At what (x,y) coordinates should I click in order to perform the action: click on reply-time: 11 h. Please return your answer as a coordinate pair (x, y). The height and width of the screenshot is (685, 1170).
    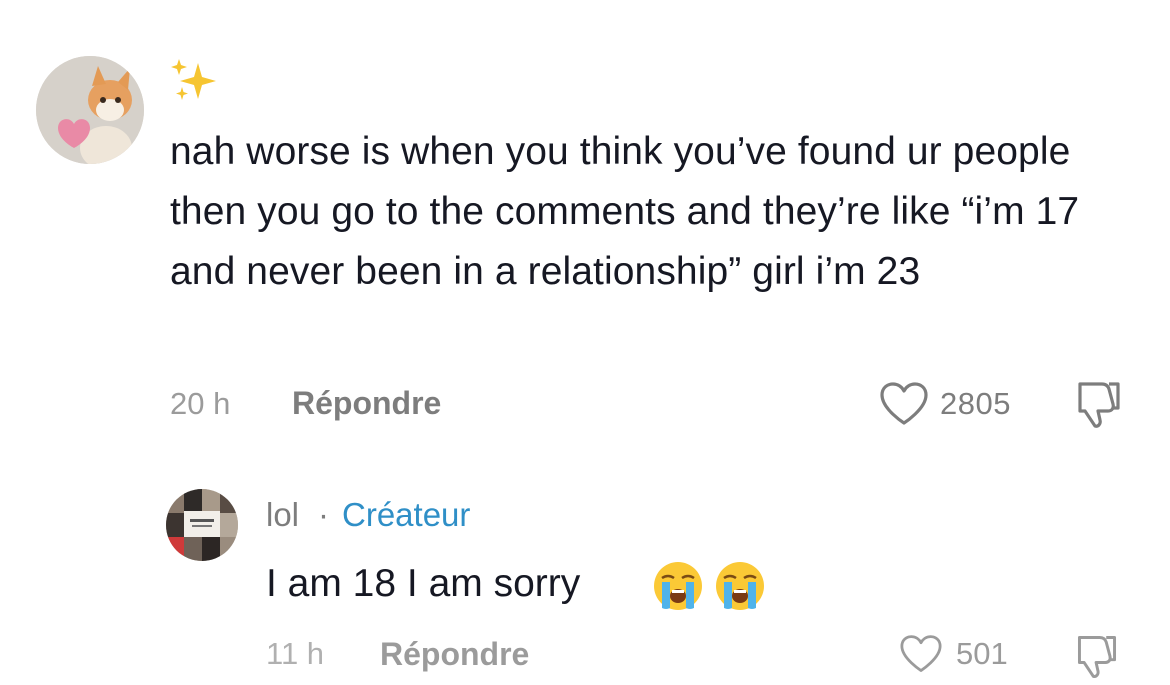
    Looking at the image, I should click on (295, 653).